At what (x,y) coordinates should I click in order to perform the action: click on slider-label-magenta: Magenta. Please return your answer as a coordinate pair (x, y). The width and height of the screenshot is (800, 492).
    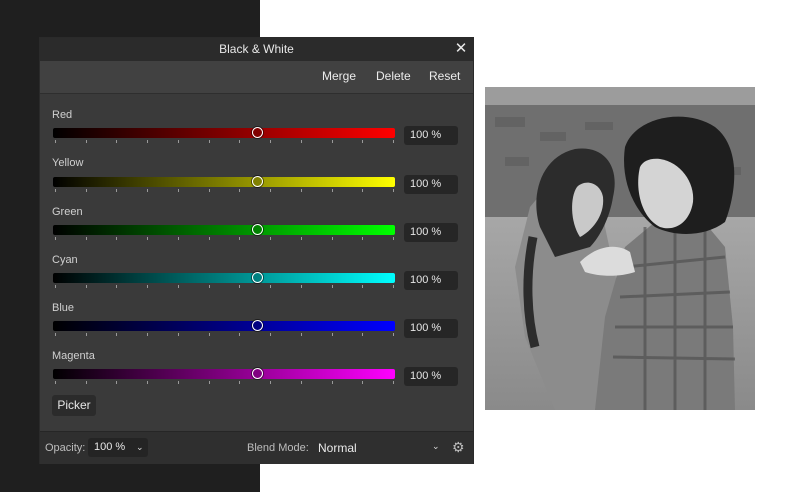
    Looking at the image, I should click on (73, 356).